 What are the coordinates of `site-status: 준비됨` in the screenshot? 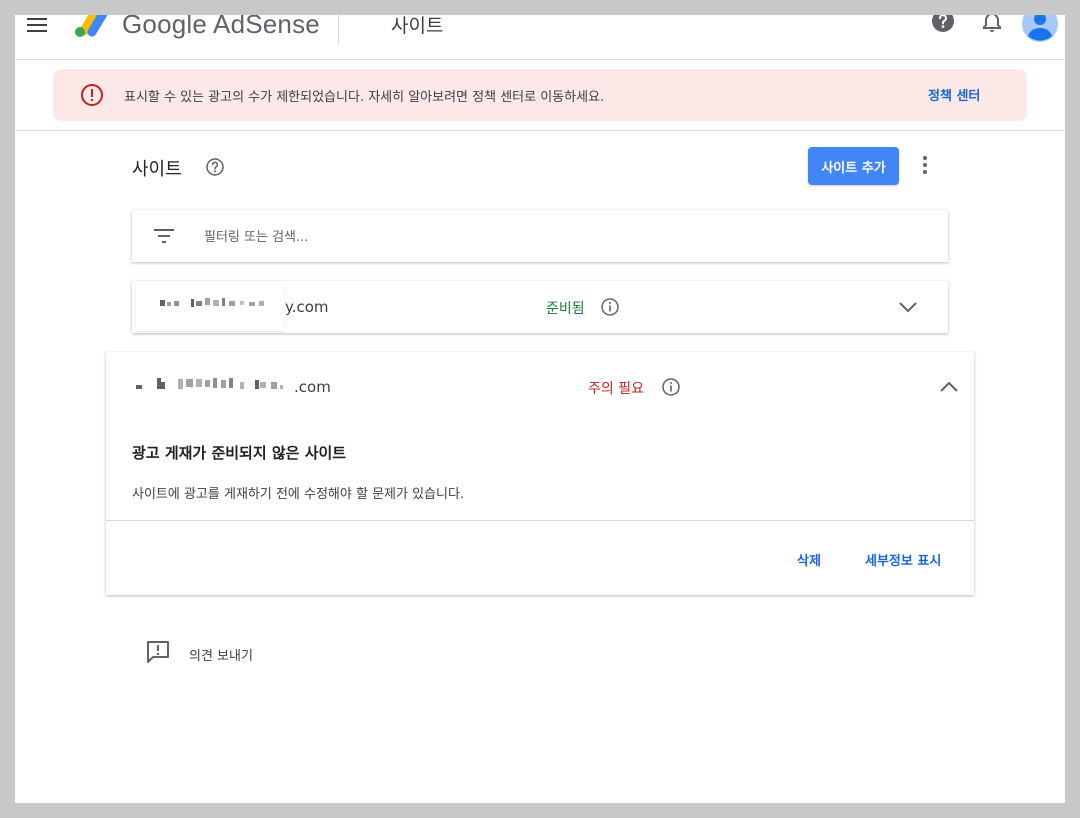 It's located at (565, 309).